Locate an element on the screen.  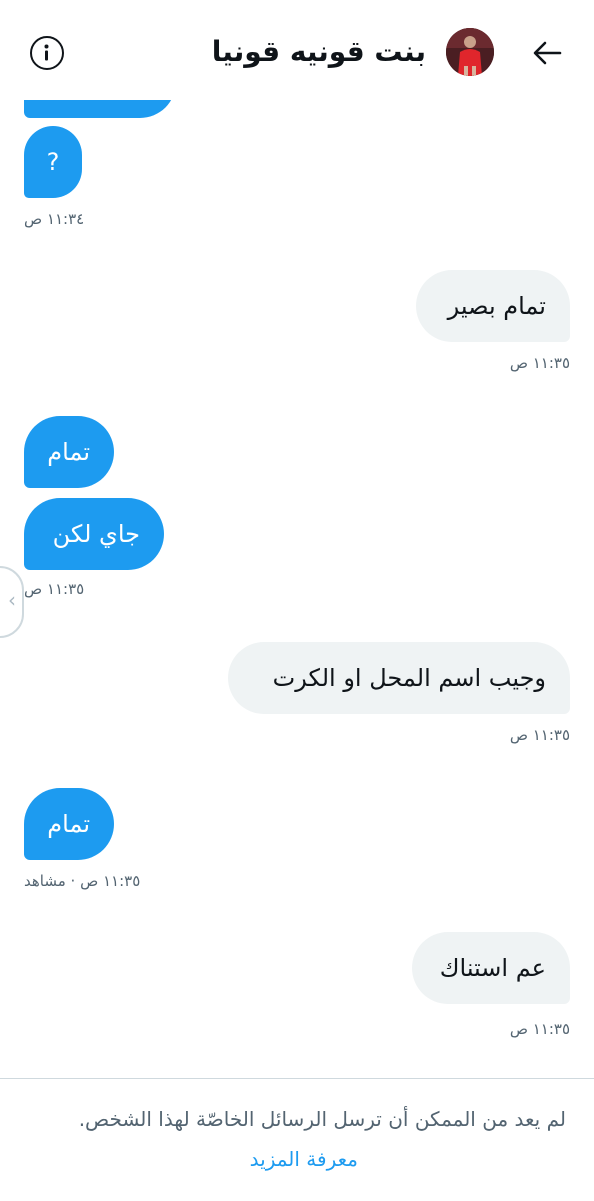
message-text: وجيب اسم المحل او الكرت is located at coordinates (409, 678).